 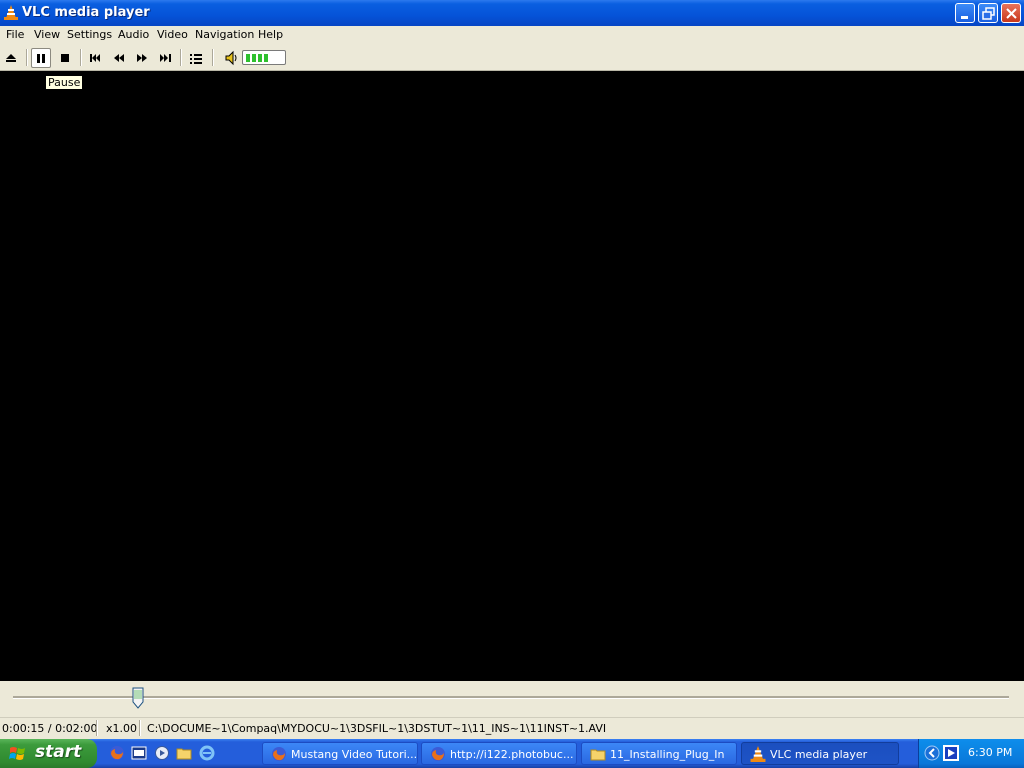 I want to click on pause-icon, so click(x=41, y=58).